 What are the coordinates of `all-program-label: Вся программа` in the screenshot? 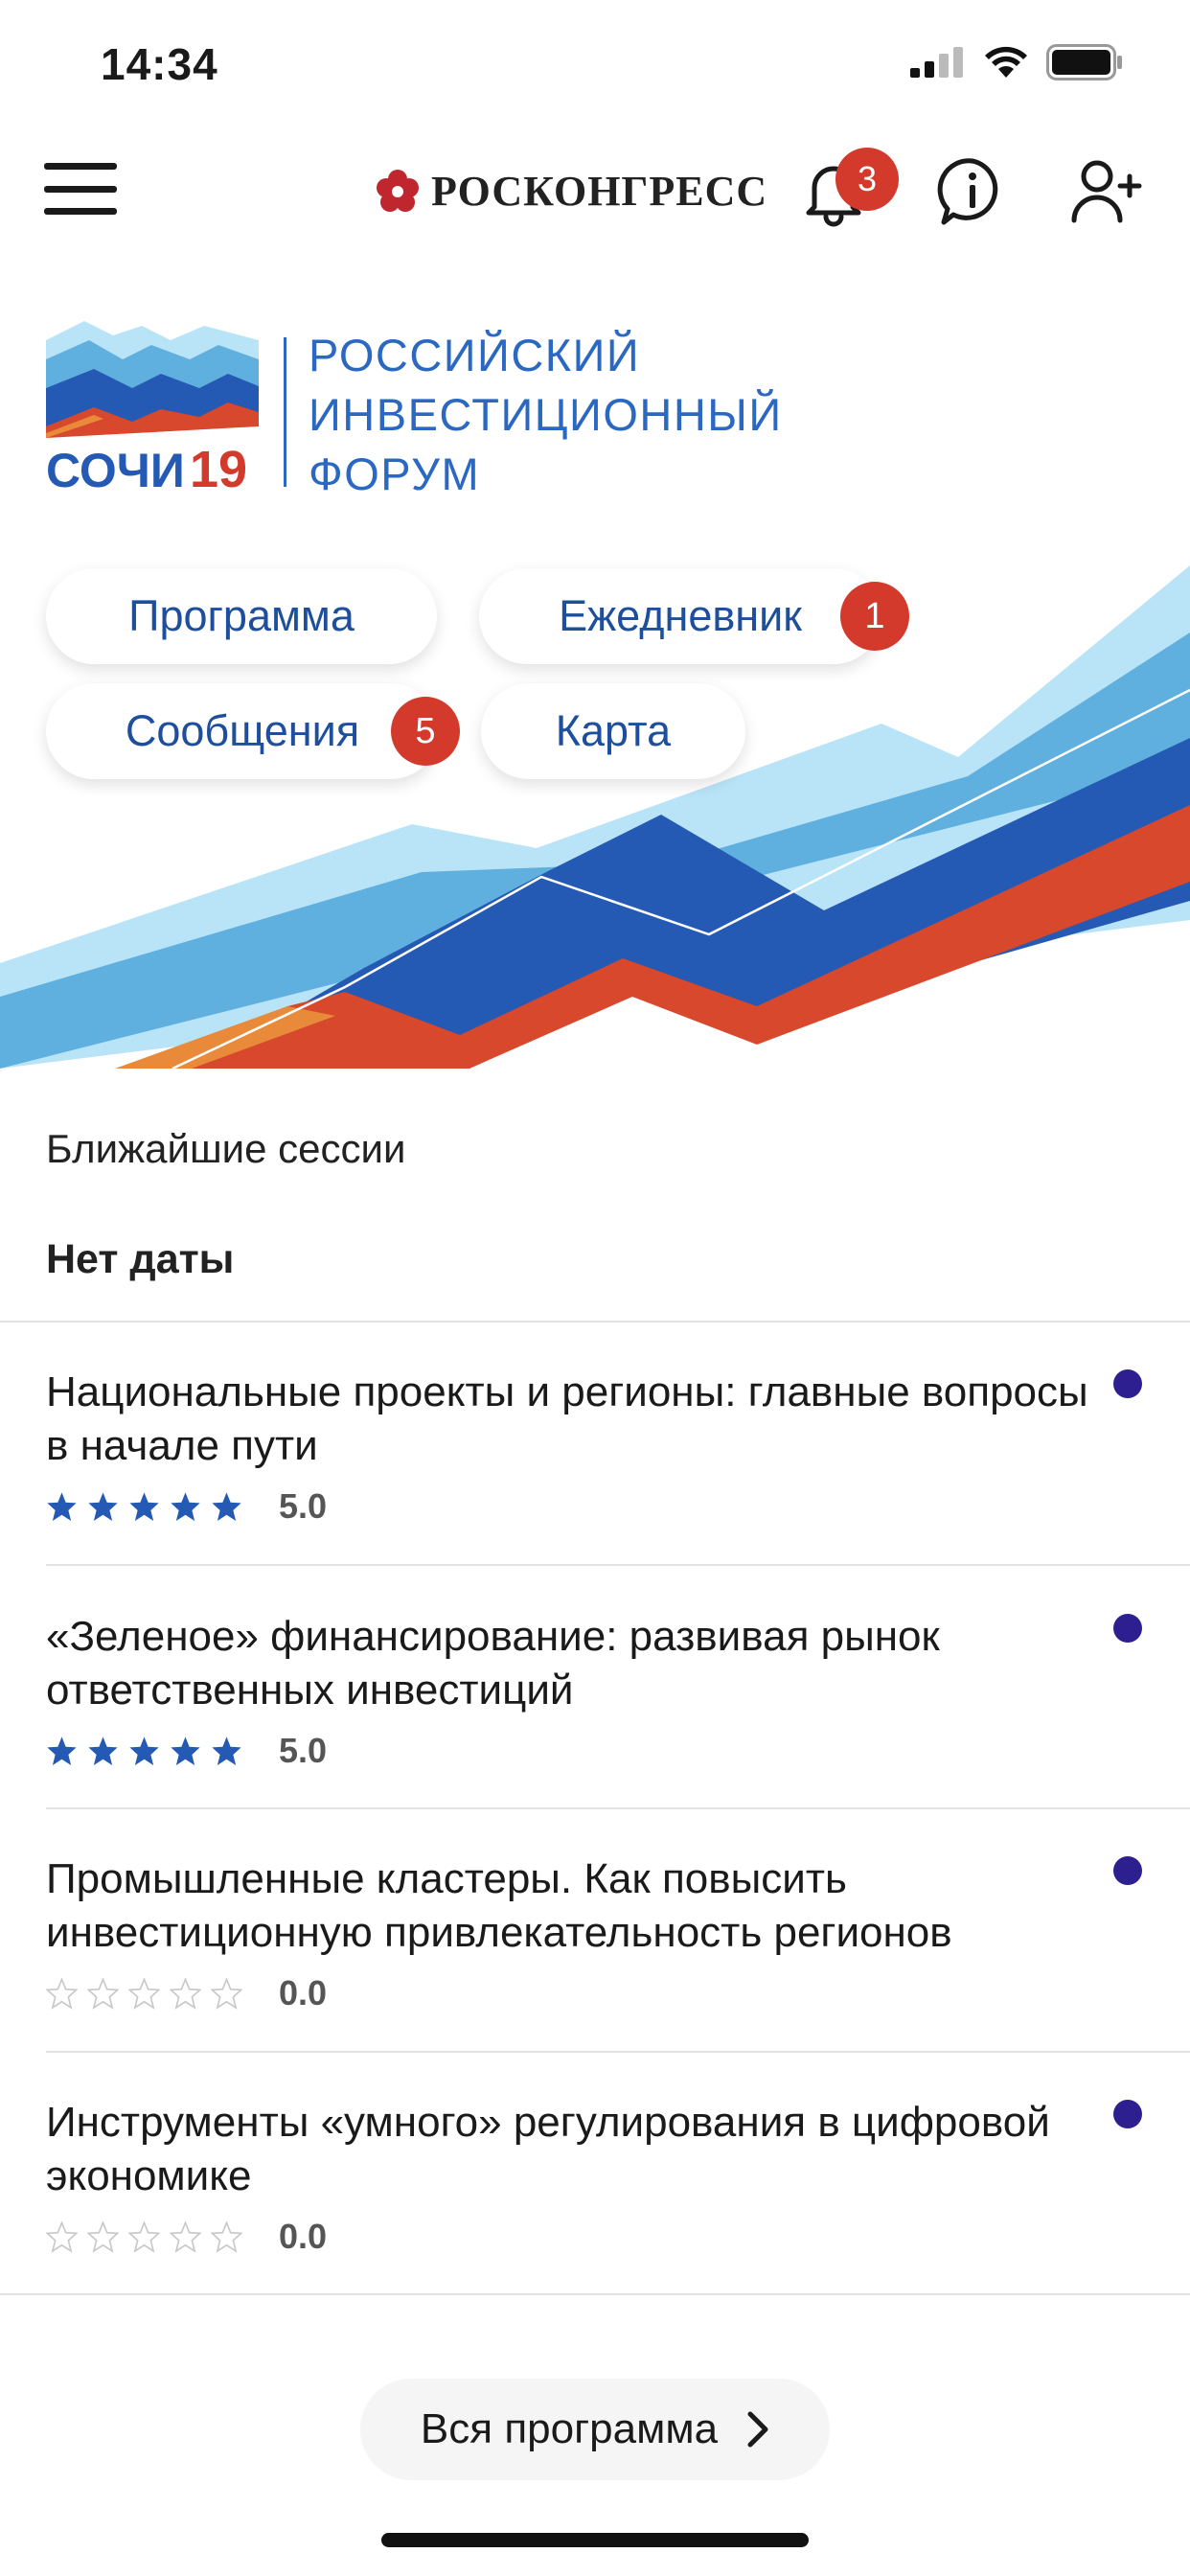 It's located at (570, 2428).